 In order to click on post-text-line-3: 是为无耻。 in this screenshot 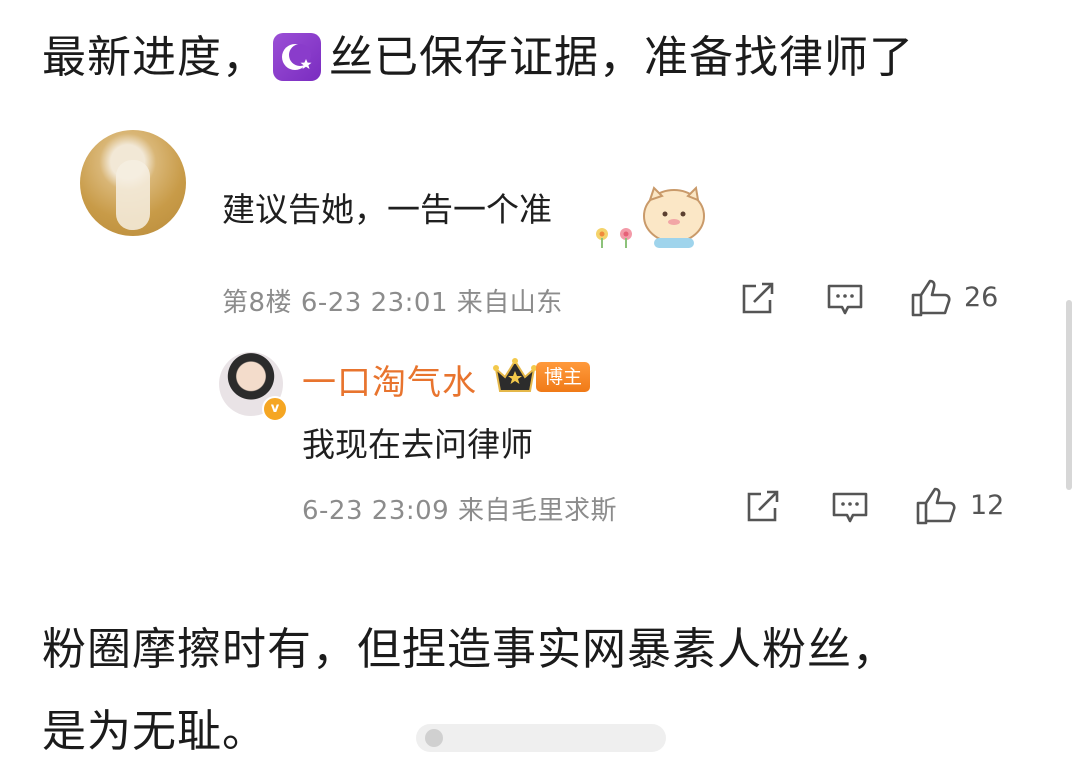, I will do `click(154, 731)`.